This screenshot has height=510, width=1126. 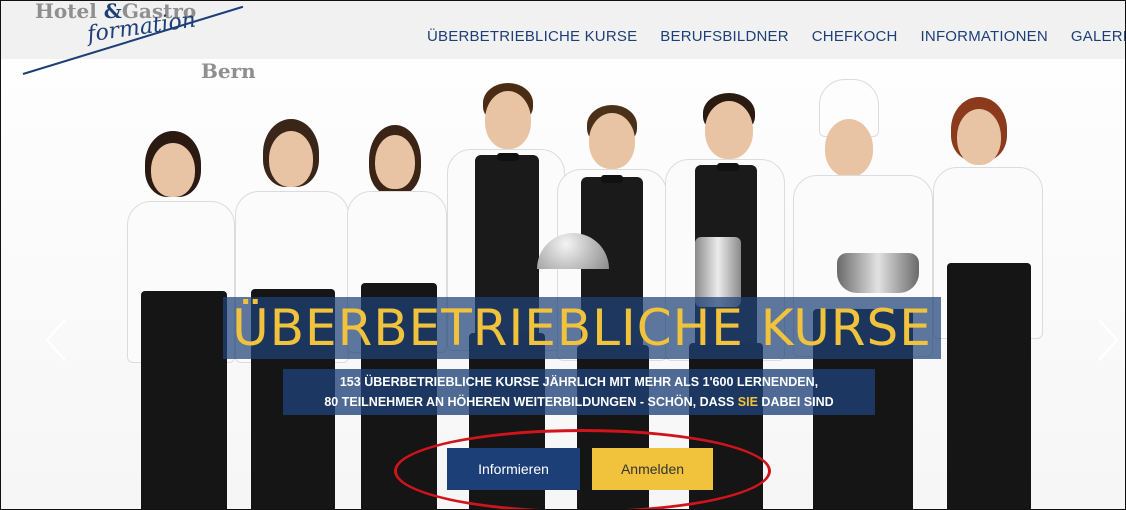 What do you see at coordinates (747, 402) in the screenshot?
I see `highlight-sie: SIE` at bounding box center [747, 402].